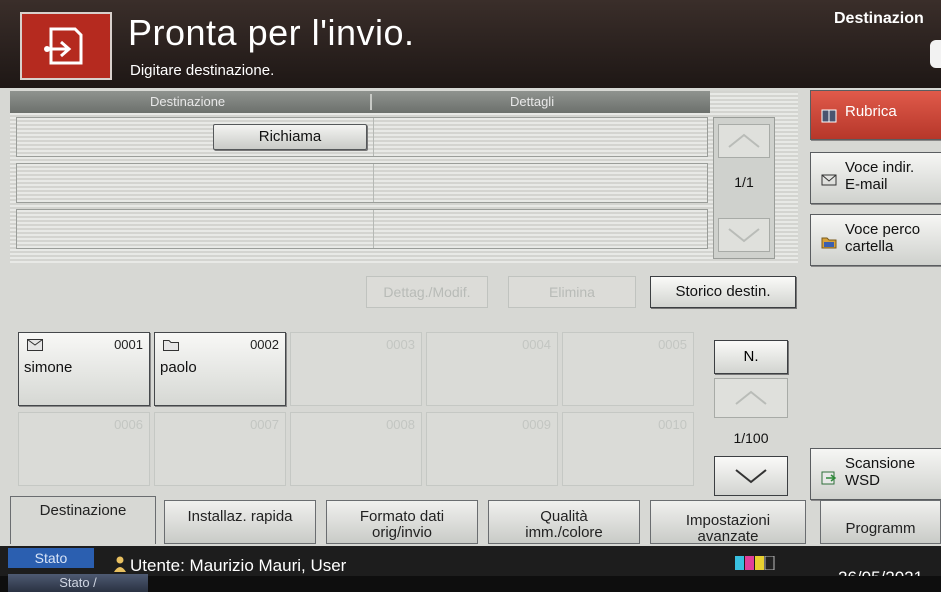 This screenshot has height=592, width=941. I want to click on email-entry-button: Voce indir. E-mail, so click(875, 178).